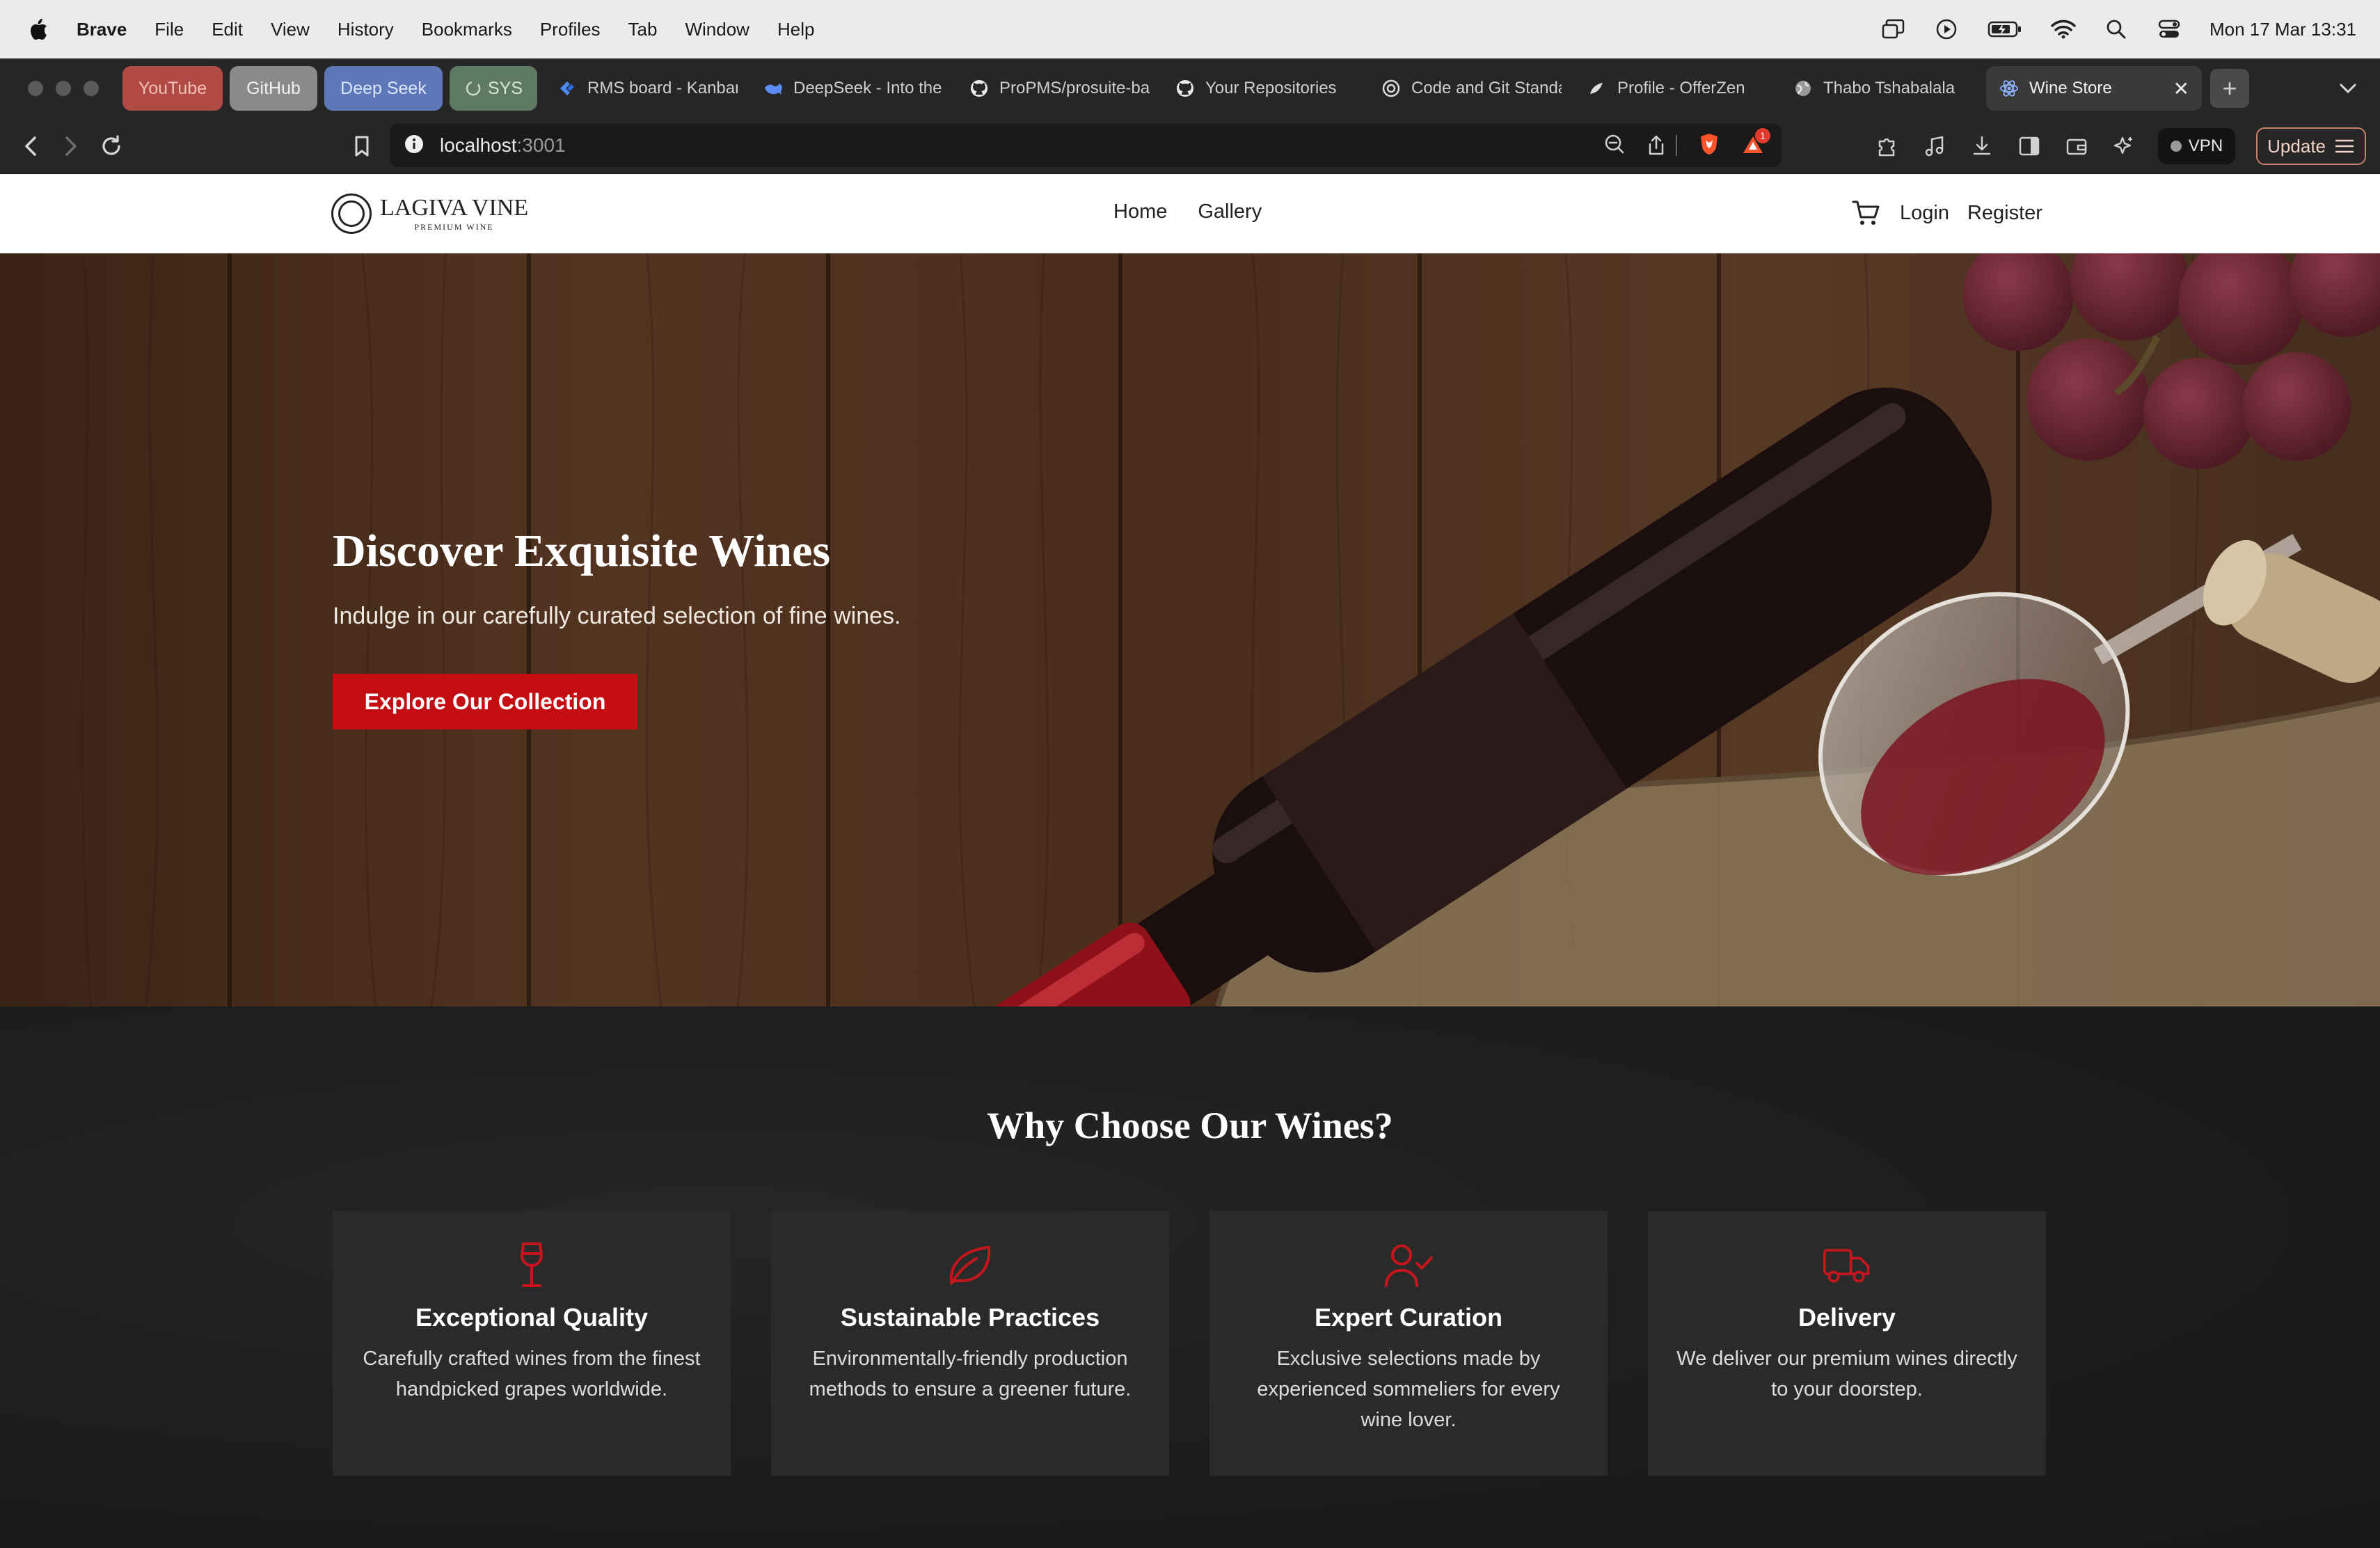  Describe the element at coordinates (493, 88) in the screenshot. I see `tab-group-sys: SYS` at that location.